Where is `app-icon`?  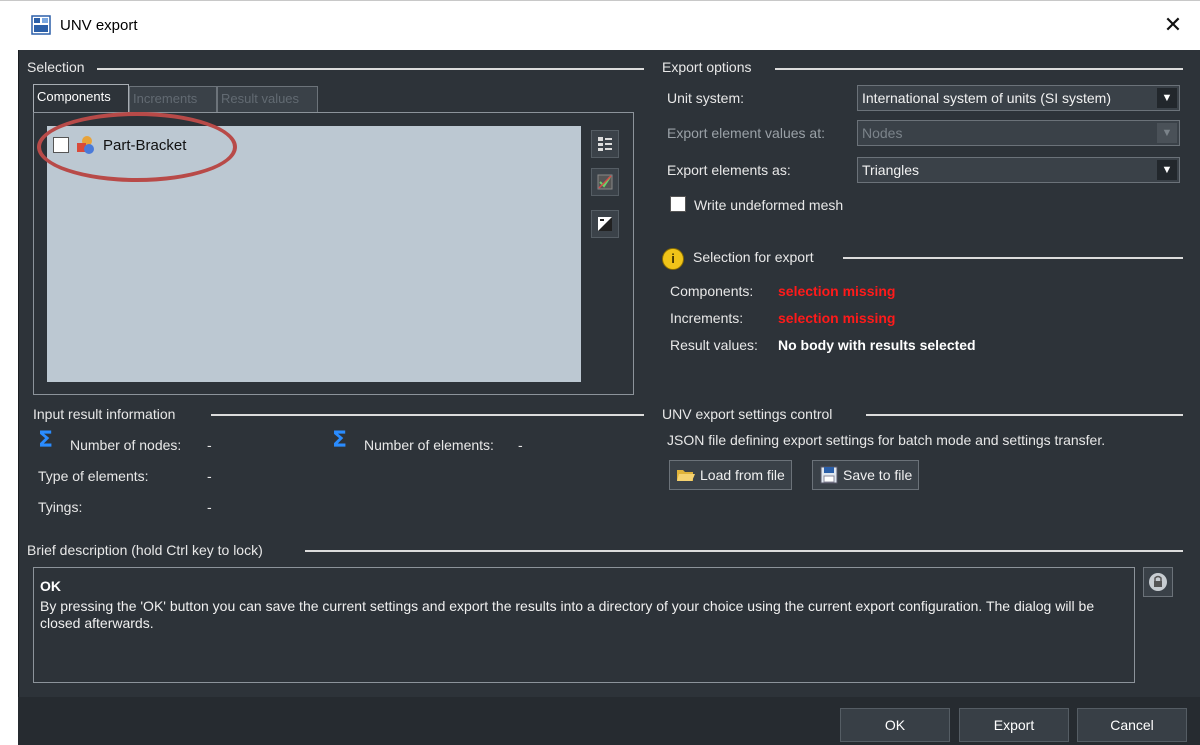 app-icon is located at coordinates (41, 25).